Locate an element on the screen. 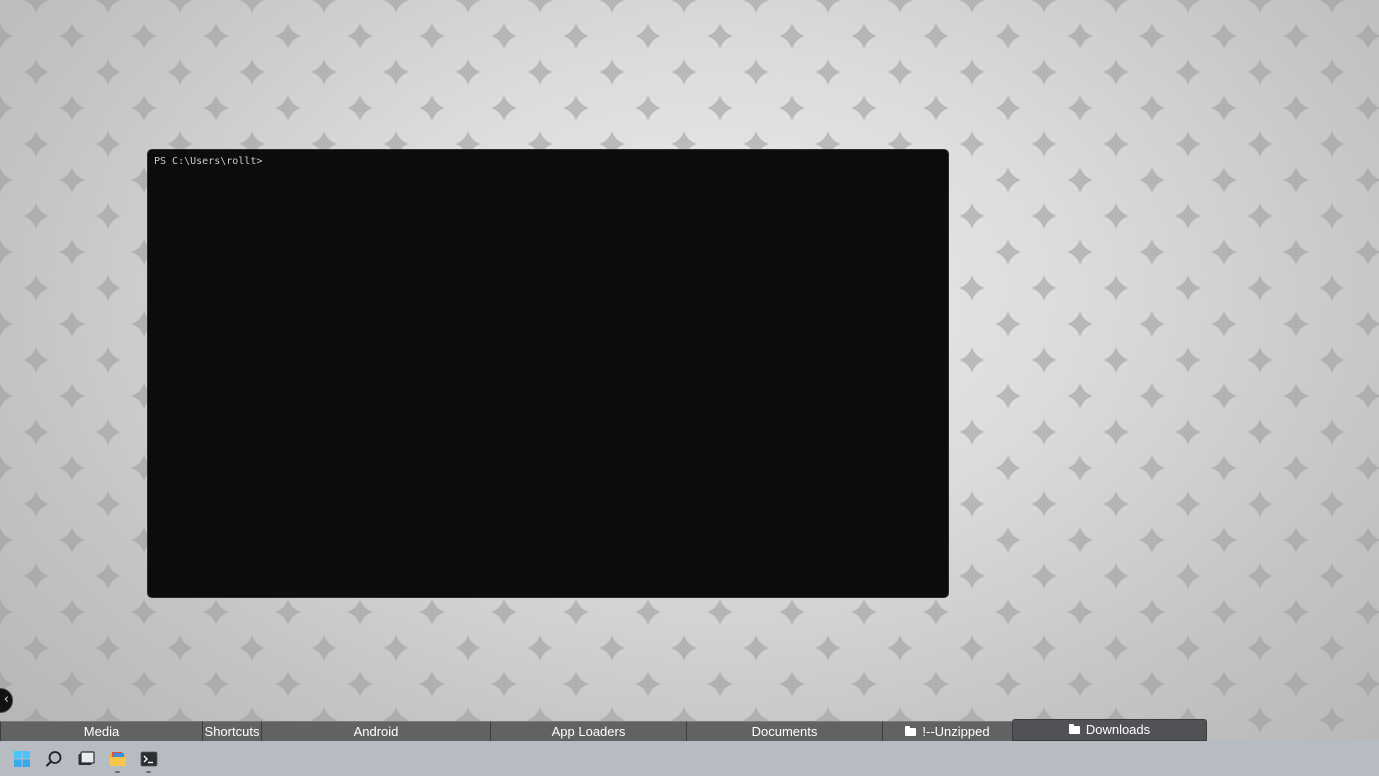 Image resolution: width=1379 pixels, height=776 pixels. folder-tab-media: Media is located at coordinates (101, 731).